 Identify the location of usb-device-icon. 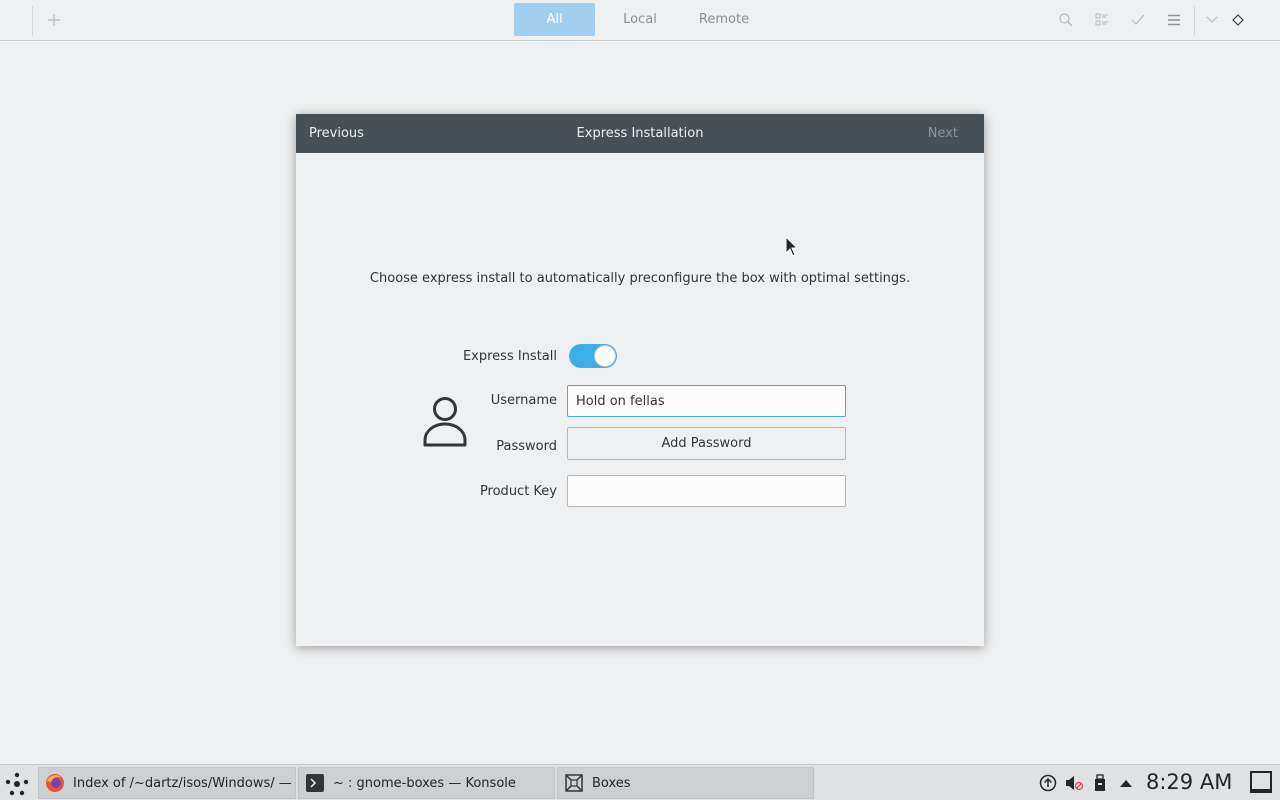
(1100, 783).